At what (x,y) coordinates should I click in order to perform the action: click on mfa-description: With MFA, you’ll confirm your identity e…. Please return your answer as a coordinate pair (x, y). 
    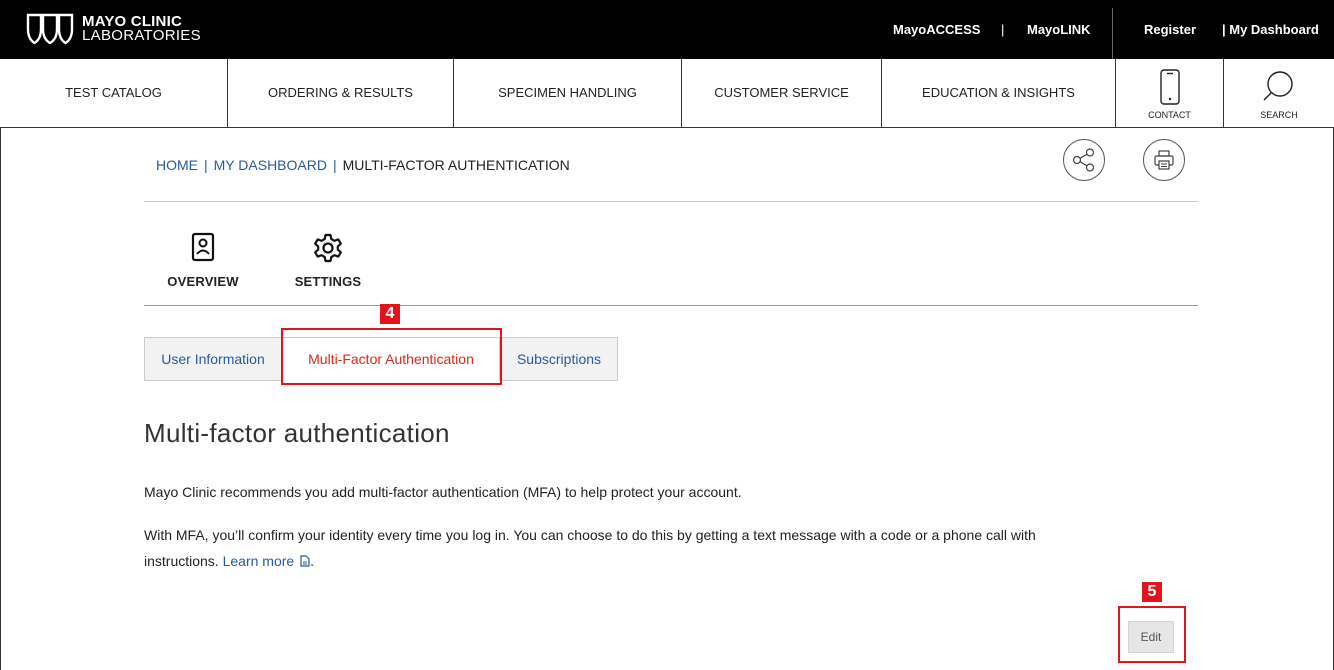
    Looking at the image, I should click on (590, 548).